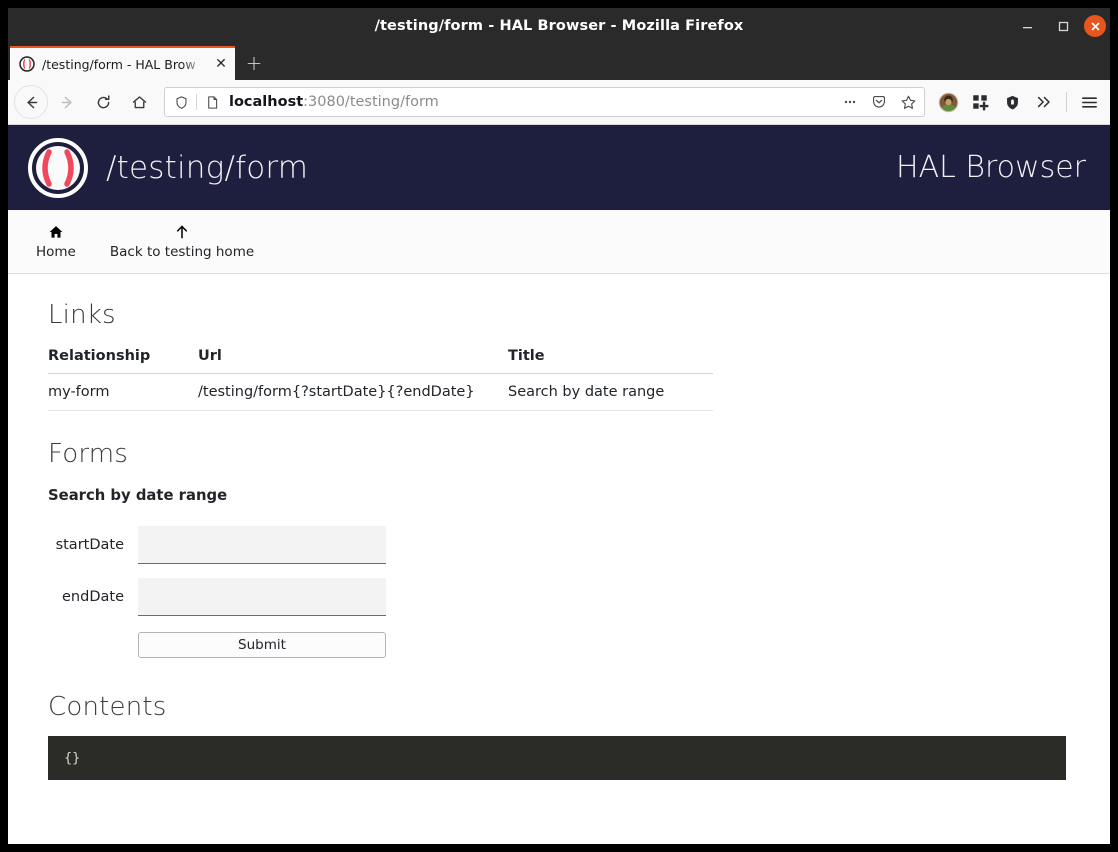 The height and width of the screenshot is (852, 1118). What do you see at coordinates (529, 102) in the screenshot?
I see `url-input: localhost:3080/testing/form` at bounding box center [529, 102].